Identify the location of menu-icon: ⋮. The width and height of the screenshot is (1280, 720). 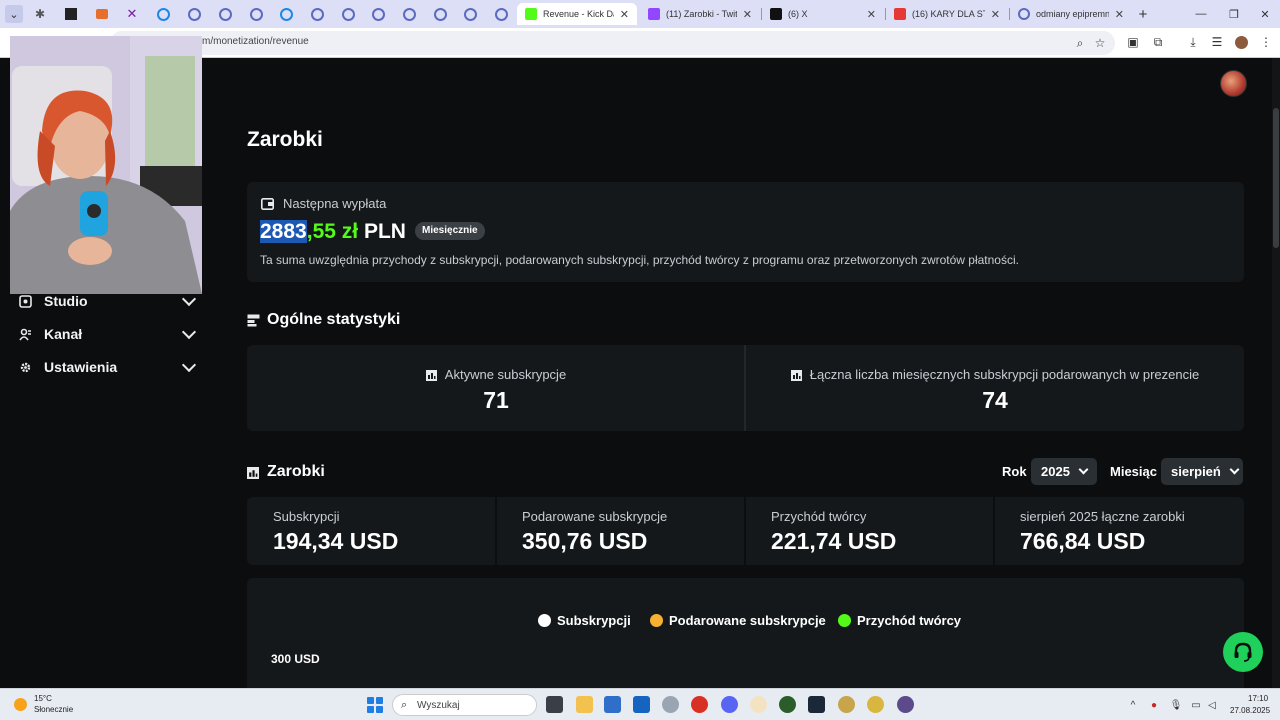
(1266, 42).